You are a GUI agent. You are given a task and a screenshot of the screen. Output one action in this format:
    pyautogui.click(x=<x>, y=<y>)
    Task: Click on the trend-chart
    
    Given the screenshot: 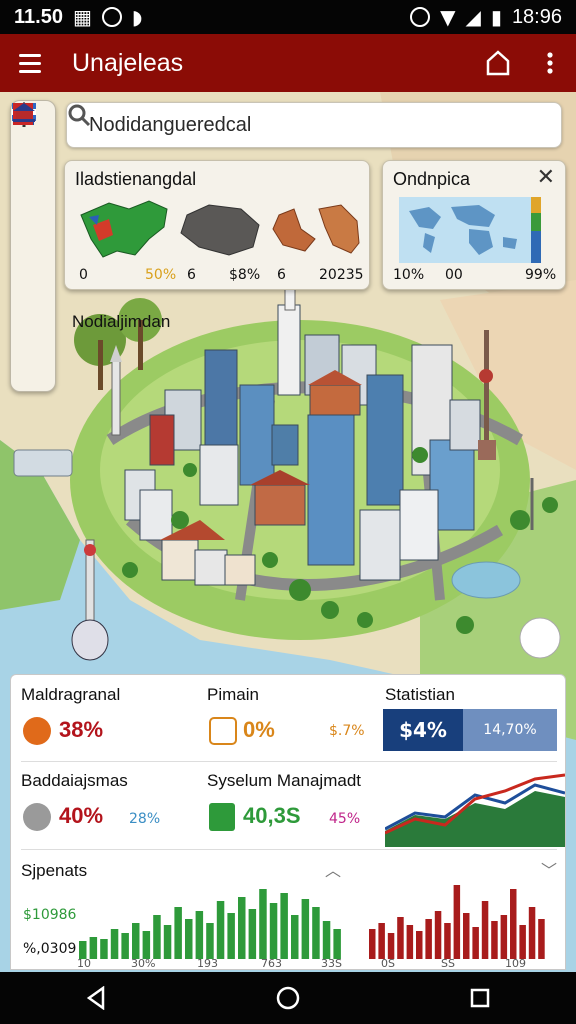 What is the action you would take?
    pyautogui.click(x=475, y=810)
    